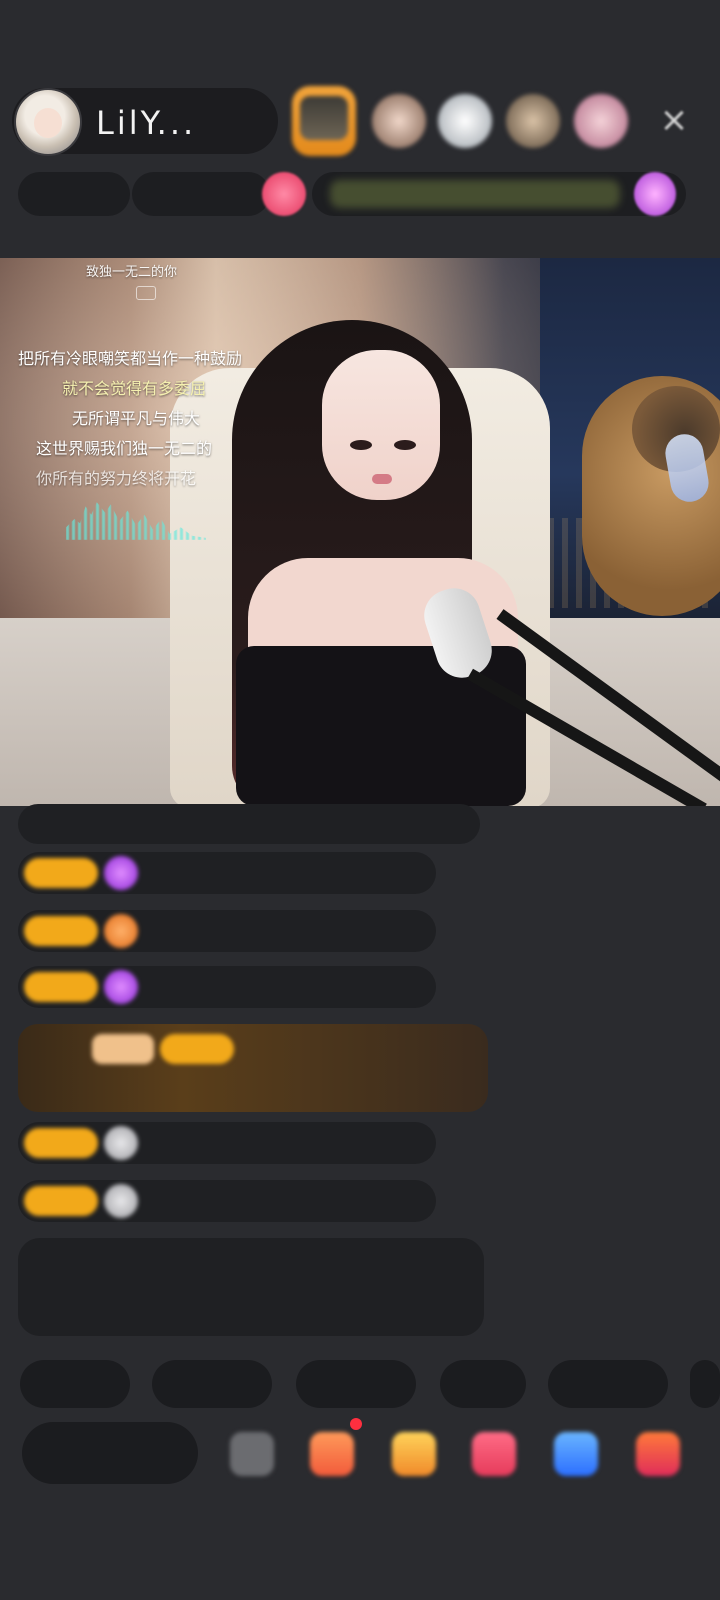 The width and height of the screenshot is (720, 1600). I want to click on status-pill-icon, so click(284, 194).